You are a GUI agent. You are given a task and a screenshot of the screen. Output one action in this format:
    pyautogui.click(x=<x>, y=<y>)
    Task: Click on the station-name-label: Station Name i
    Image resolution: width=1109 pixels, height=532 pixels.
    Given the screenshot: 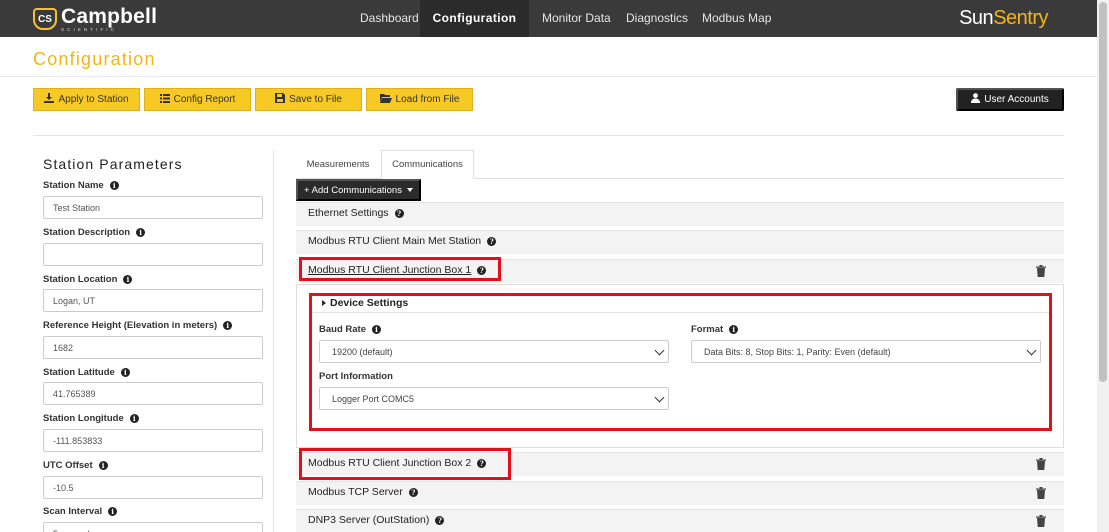 What is the action you would take?
    pyautogui.click(x=81, y=185)
    